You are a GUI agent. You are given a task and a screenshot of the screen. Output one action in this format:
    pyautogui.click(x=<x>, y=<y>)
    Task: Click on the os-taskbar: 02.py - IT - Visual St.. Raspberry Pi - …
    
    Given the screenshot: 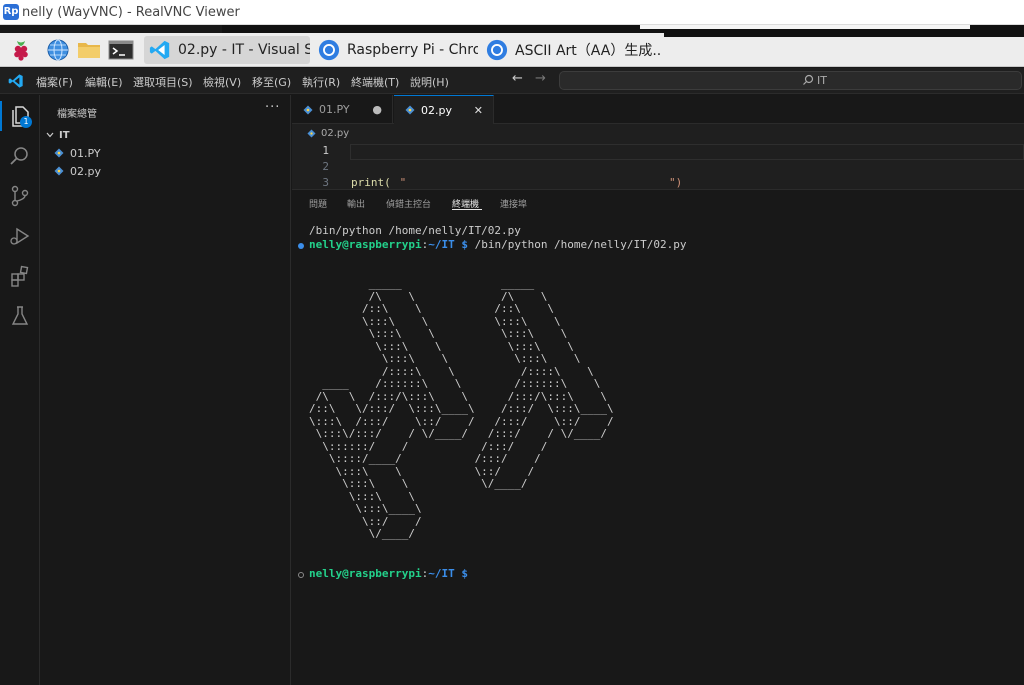 What is the action you would take?
    pyautogui.click(x=512, y=50)
    